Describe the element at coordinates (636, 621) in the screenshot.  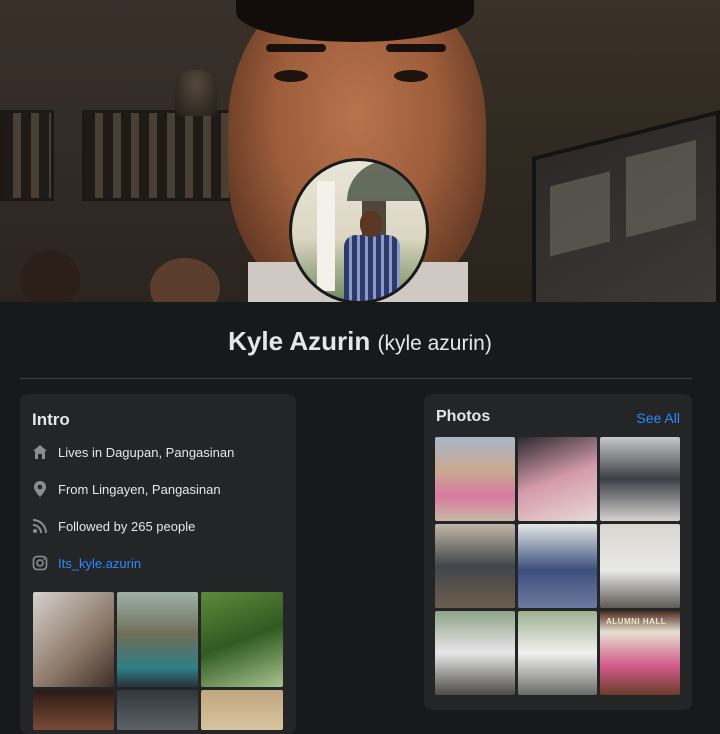
I see `photo-sign-text: ALUMNI HALL` at that location.